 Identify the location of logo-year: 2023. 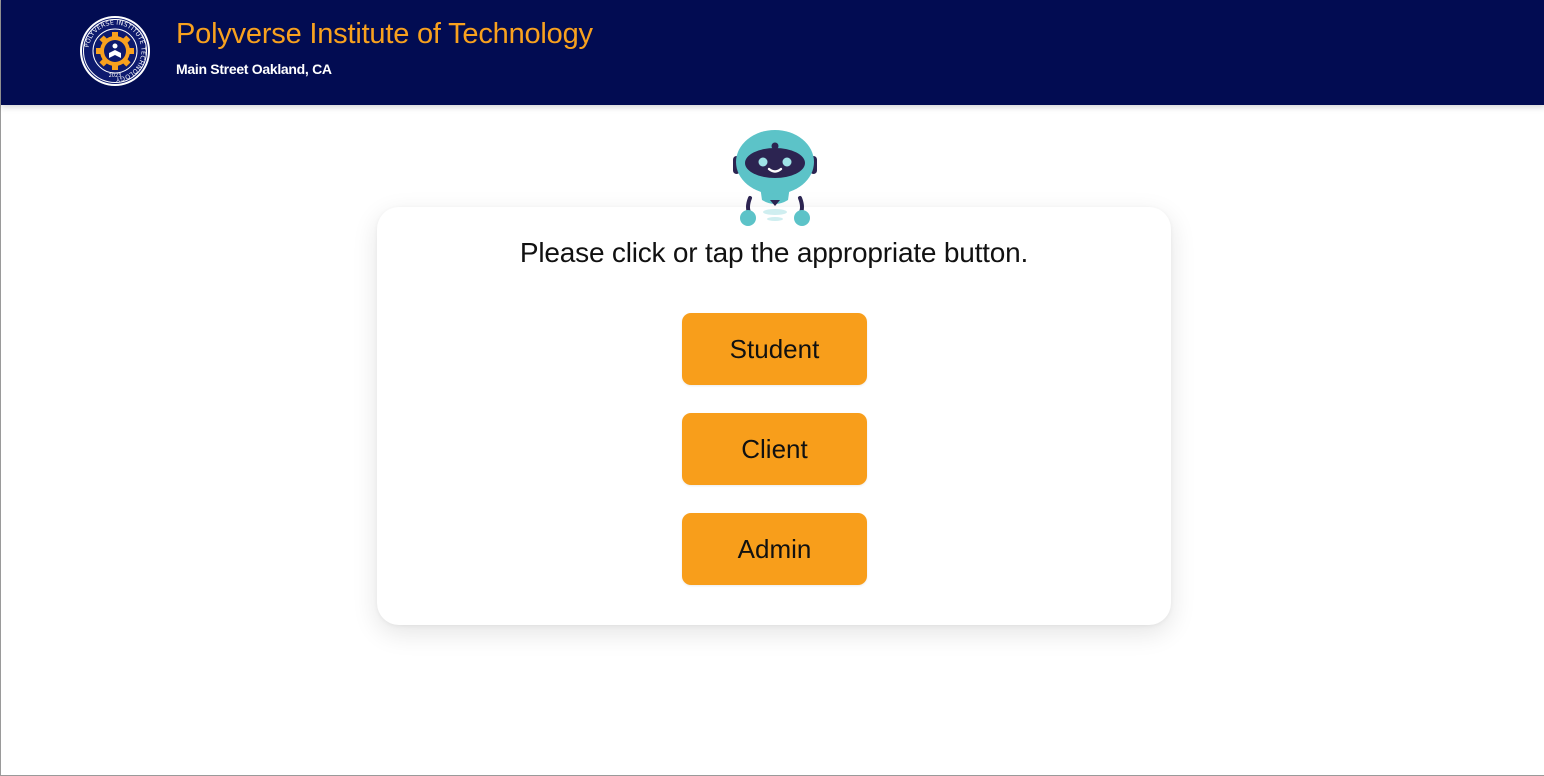
(115, 76).